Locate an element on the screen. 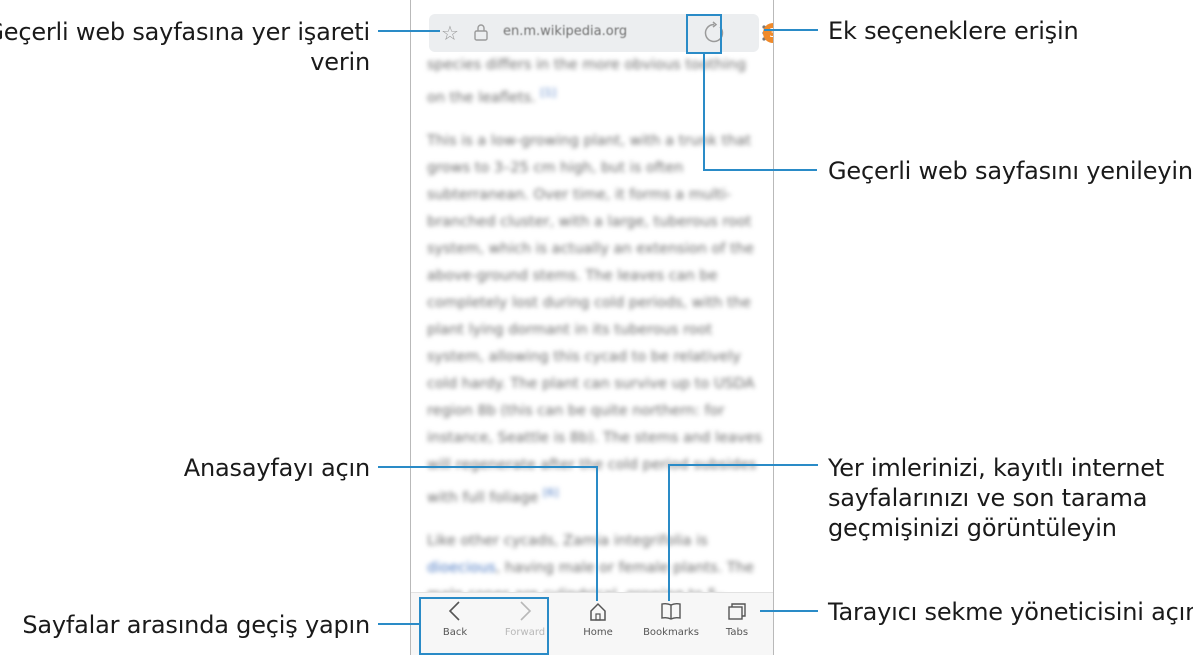 This screenshot has height=655, width=1193. home-icon is located at coordinates (598, 611).